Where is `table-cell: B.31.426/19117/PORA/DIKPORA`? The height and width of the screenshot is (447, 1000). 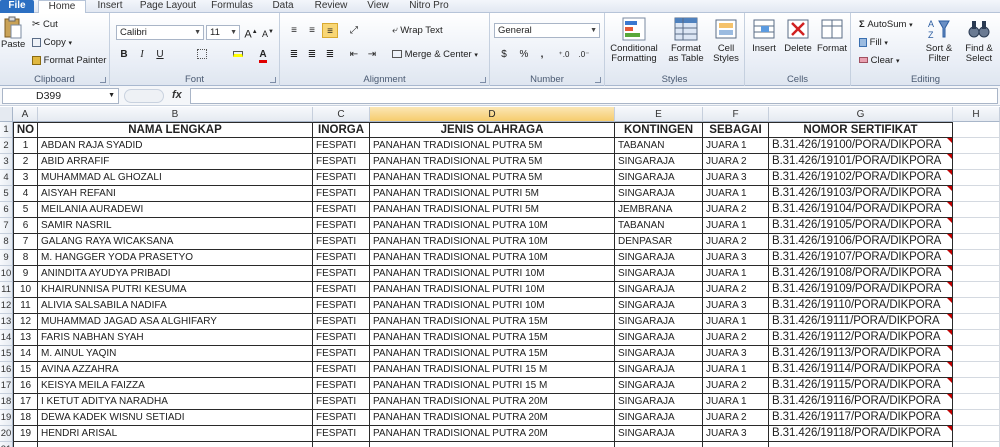 table-cell: B.31.426/19117/PORA/DIKPORA is located at coordinates (861, 418).